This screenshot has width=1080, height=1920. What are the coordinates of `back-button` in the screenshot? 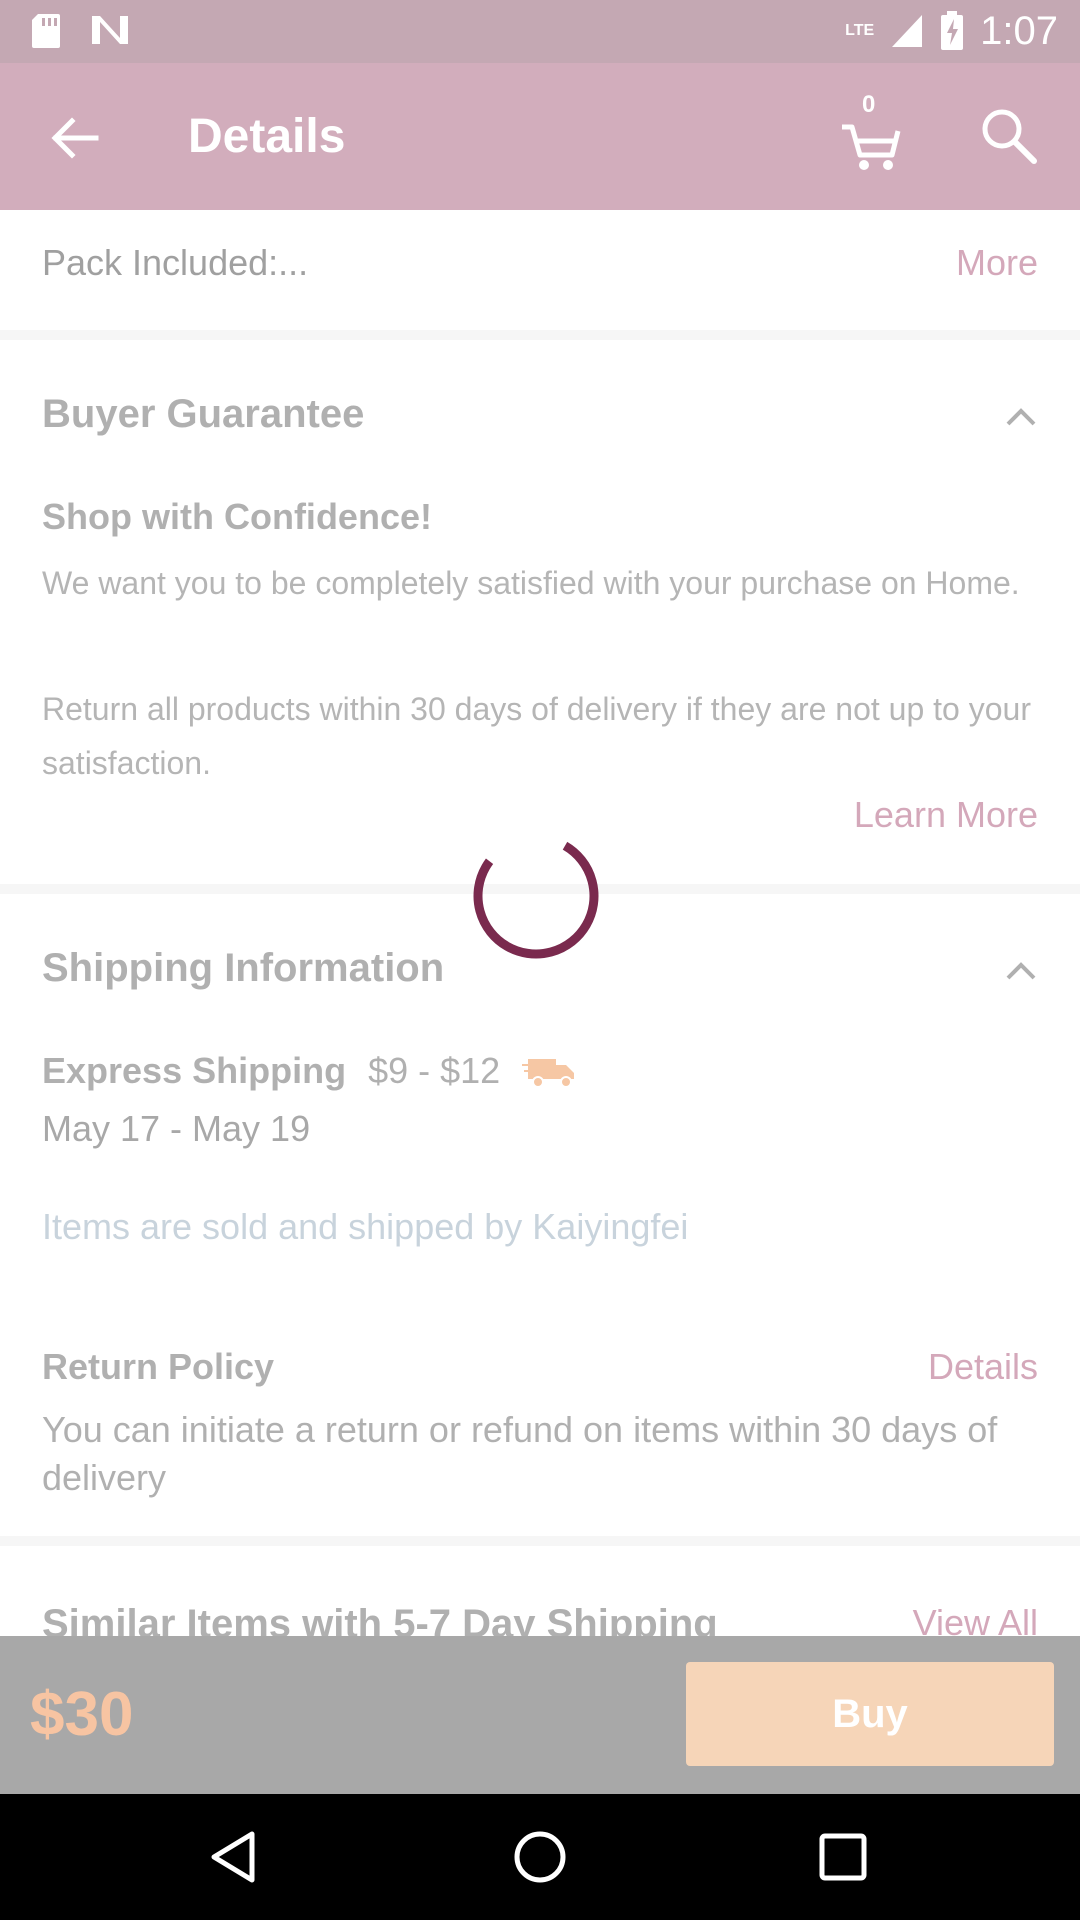 It's located at (75, 138).